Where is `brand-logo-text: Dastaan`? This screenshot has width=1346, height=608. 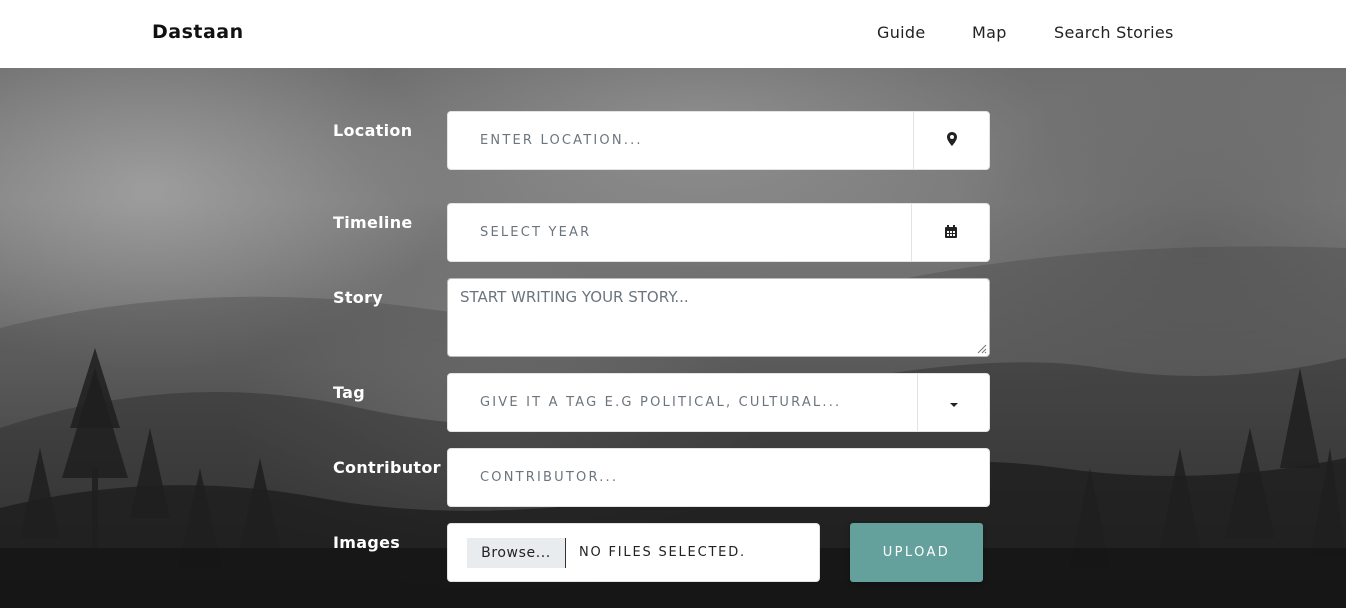 brand-logo-text: Dastaan is located at coordinates (198, 32).